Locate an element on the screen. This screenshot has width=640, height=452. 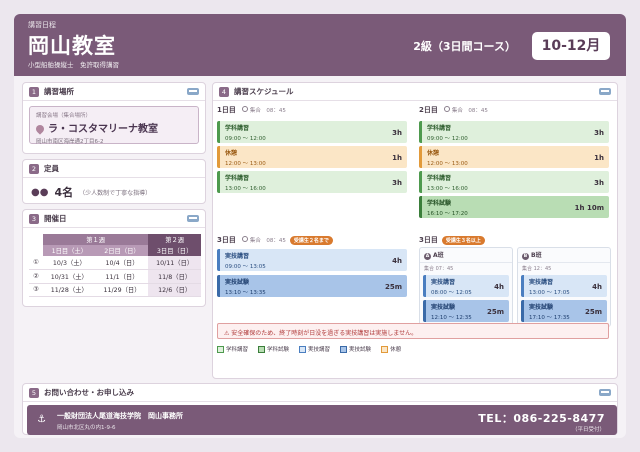
row-number: ① is located at coordinates (36, 263).